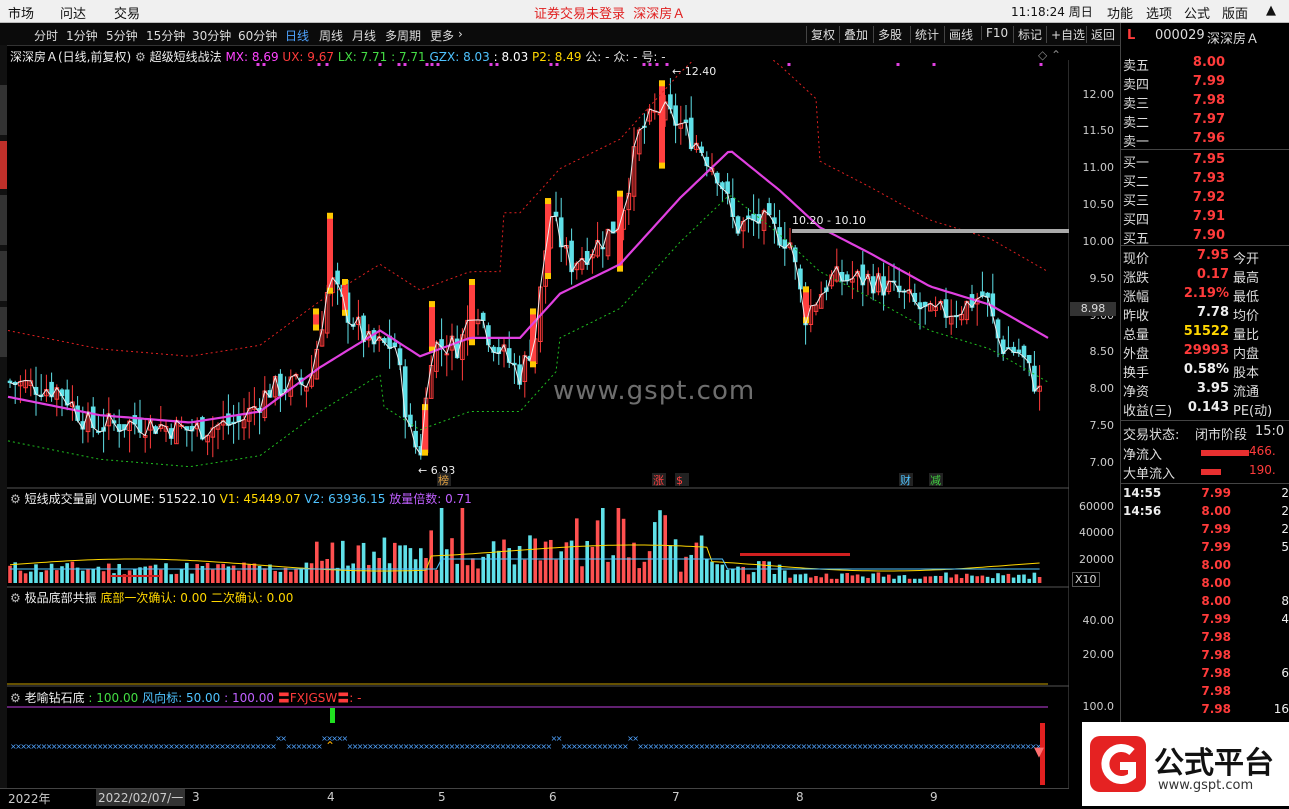 This screenshot has width=1289, height=809. I want to click on menu-function: 功能, so click(1120, 12).